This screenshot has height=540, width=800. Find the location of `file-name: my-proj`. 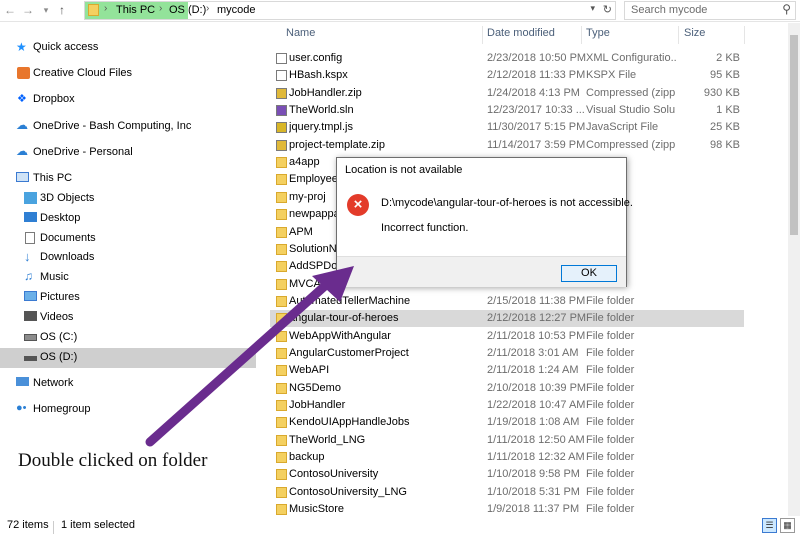

file-name: my-proj is located at coordinates (307, 196).